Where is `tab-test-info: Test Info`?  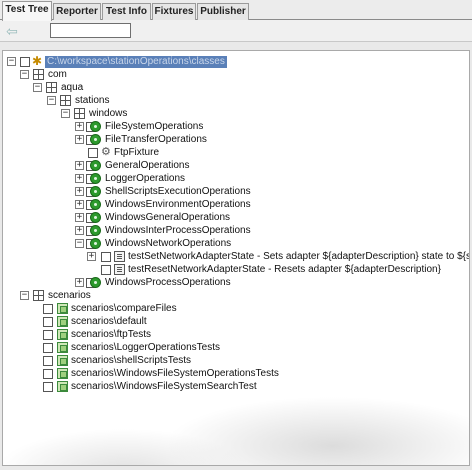 tab-test-info: Test Info is located at coordinates (126, 11).